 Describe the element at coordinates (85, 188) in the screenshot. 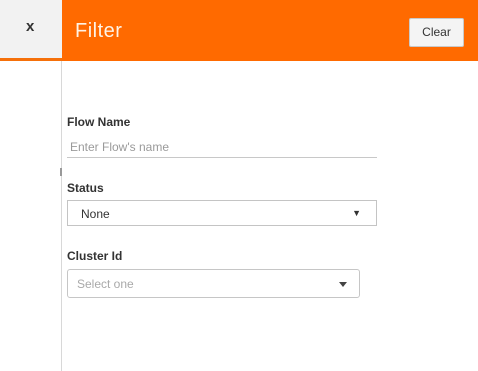

I see `status-label: Status` at that location.